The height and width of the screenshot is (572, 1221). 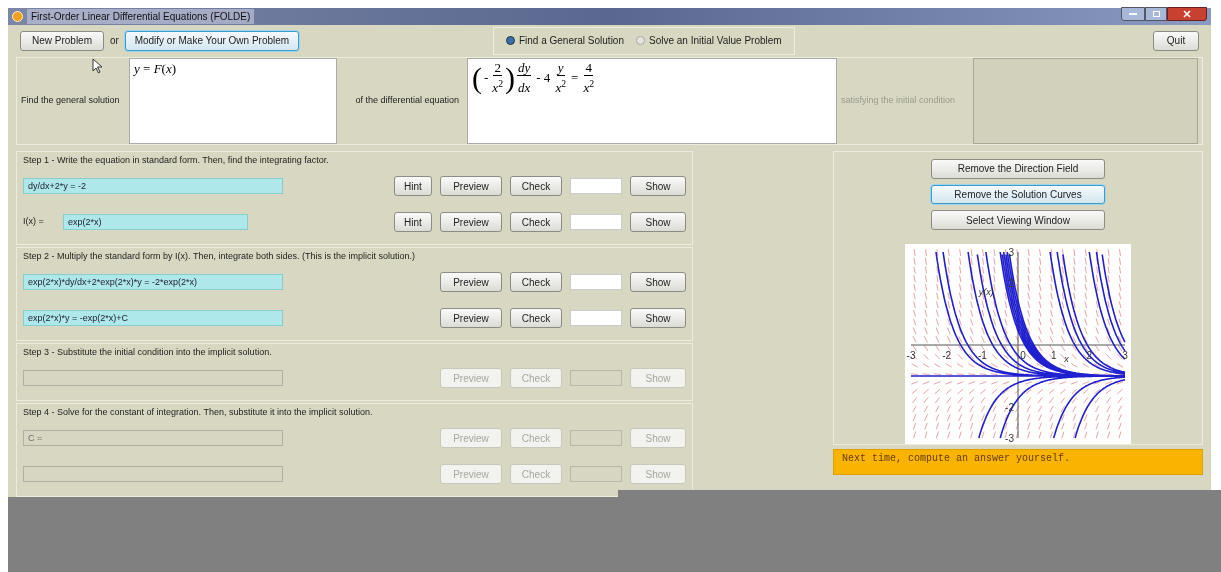 I want to click on parenthesis: ), so click(x=510, y=78).